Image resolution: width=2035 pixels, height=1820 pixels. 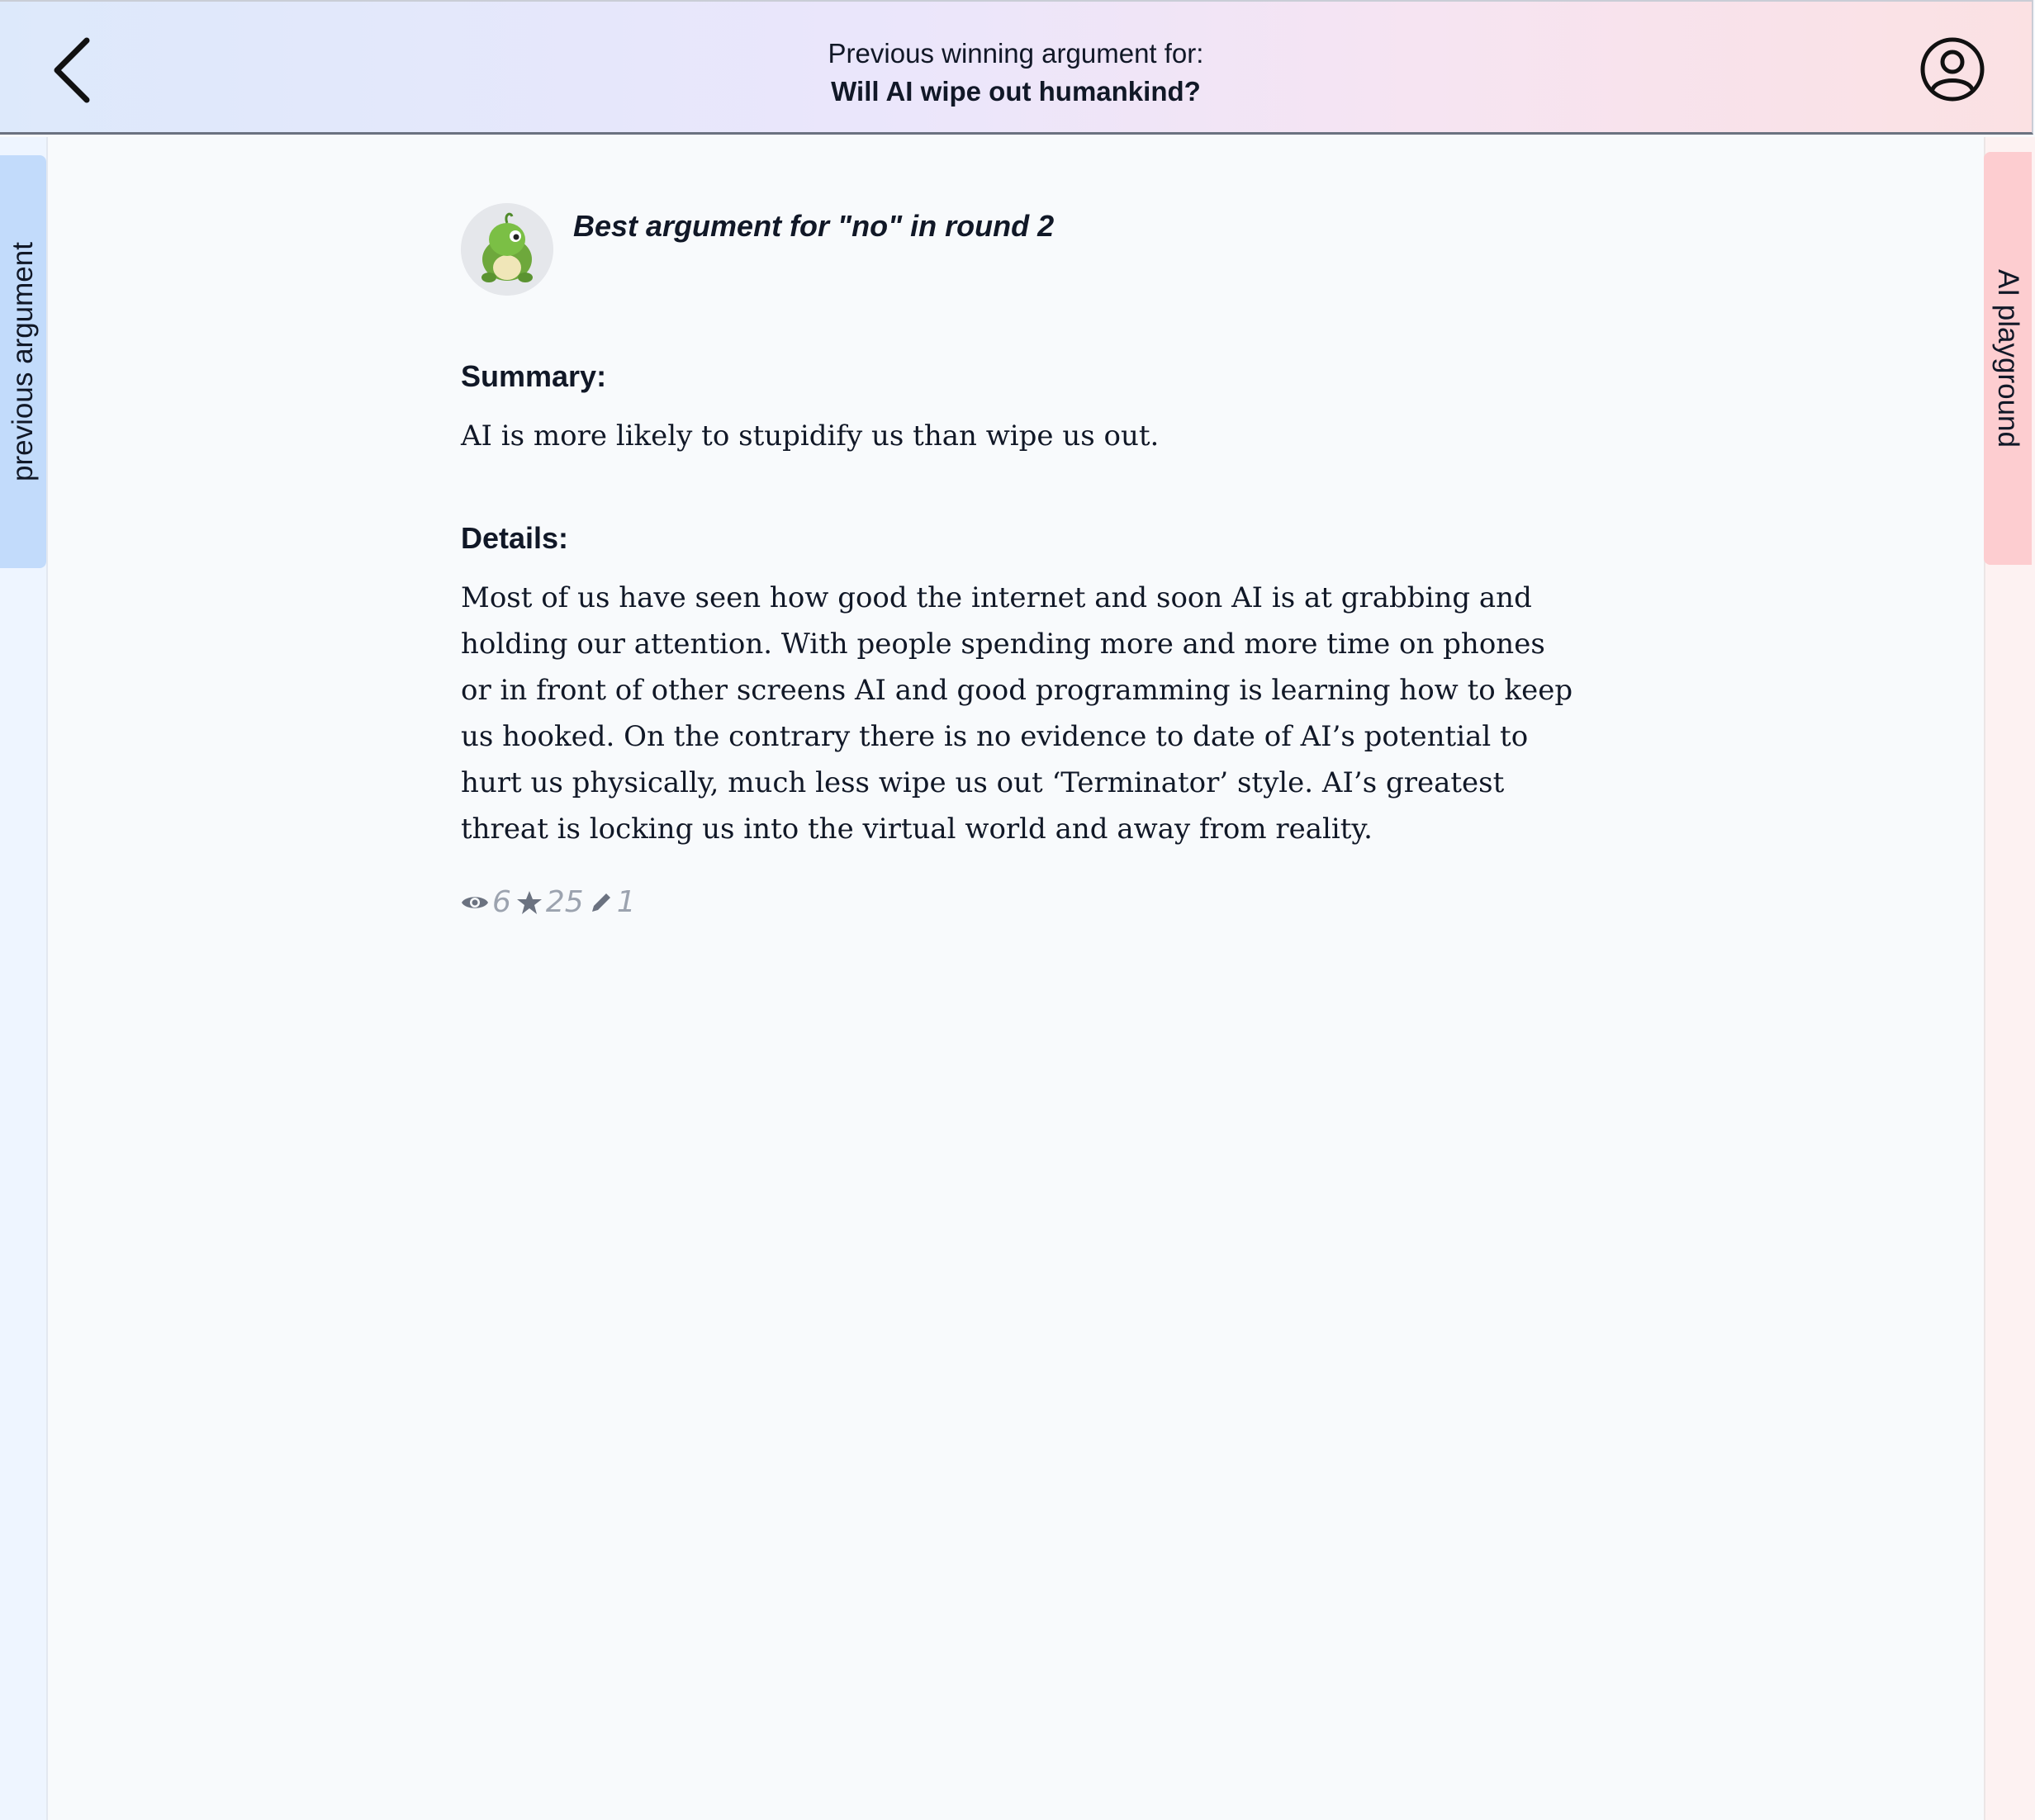 I want to click on eye-icon, so click(x=475, y=902).